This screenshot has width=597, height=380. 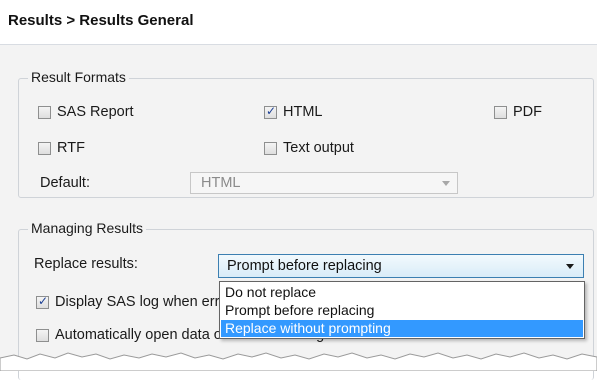 I want to click on rtf-checkbox-box, so click(x=44, y=148).